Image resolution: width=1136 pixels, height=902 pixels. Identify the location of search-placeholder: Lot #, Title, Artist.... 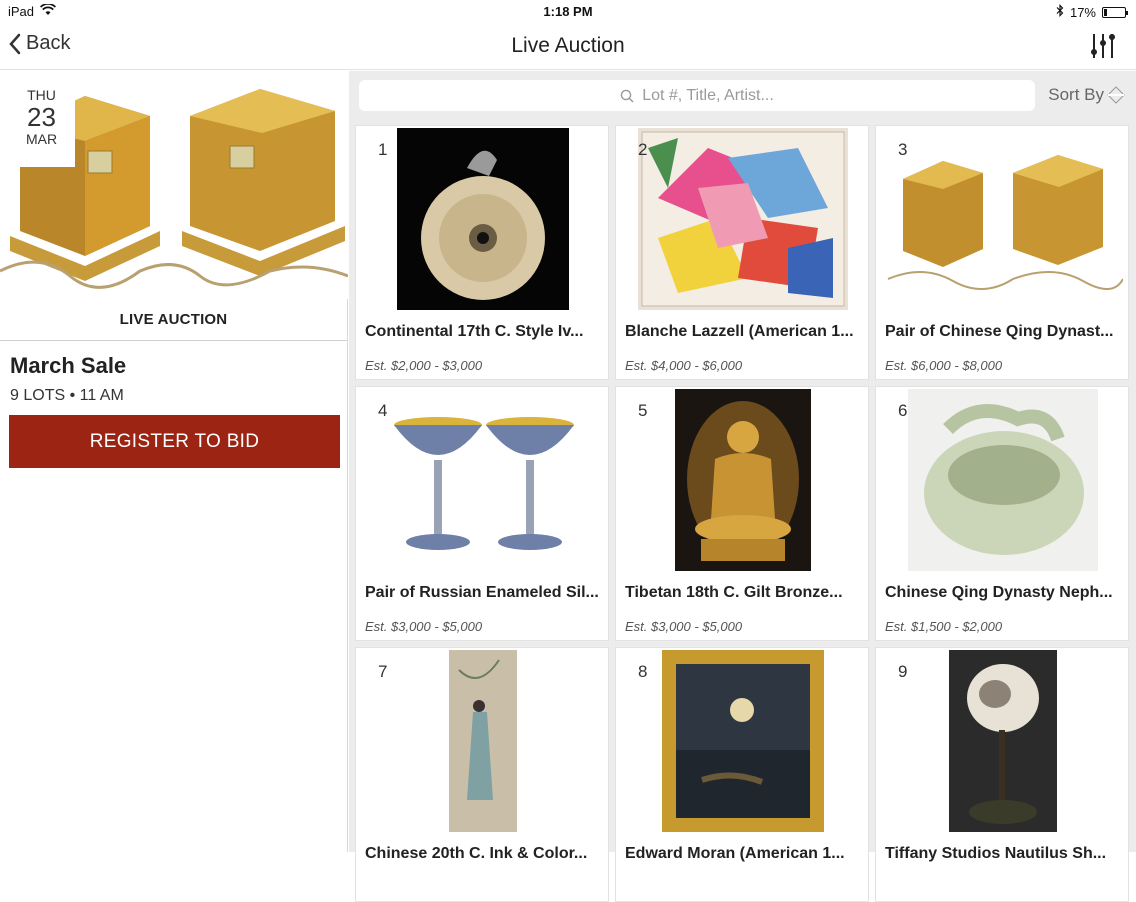
(708, 95).